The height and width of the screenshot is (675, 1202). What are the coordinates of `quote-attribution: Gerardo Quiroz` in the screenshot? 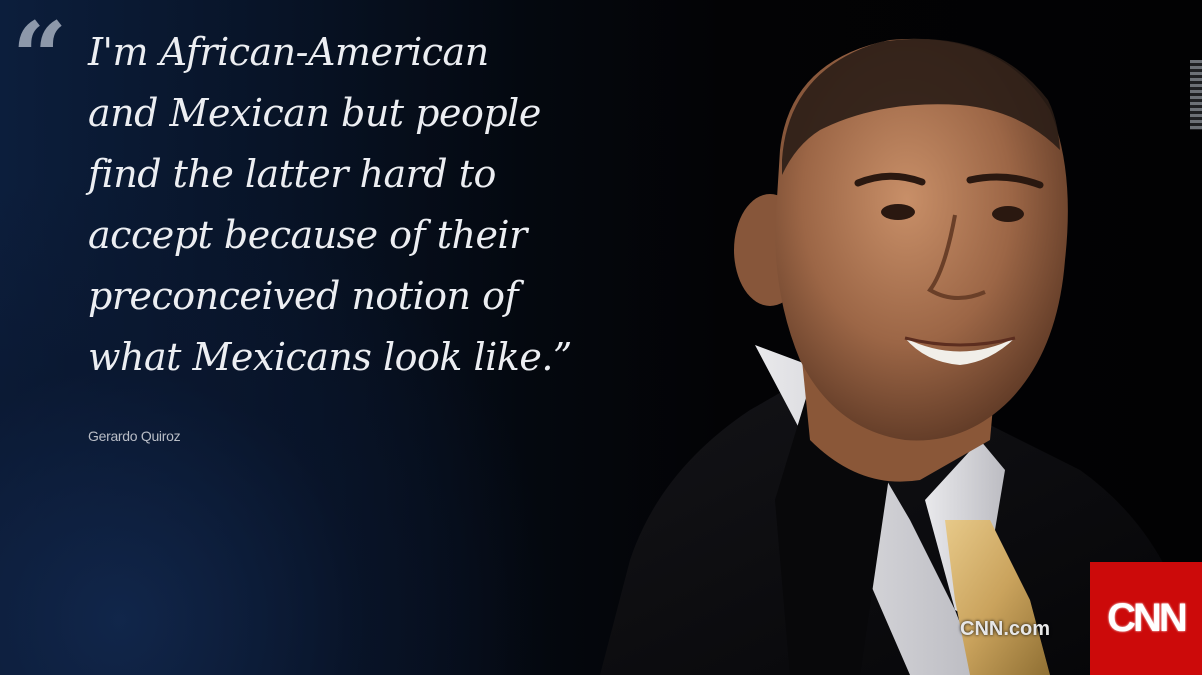 It's located at (134, 436).